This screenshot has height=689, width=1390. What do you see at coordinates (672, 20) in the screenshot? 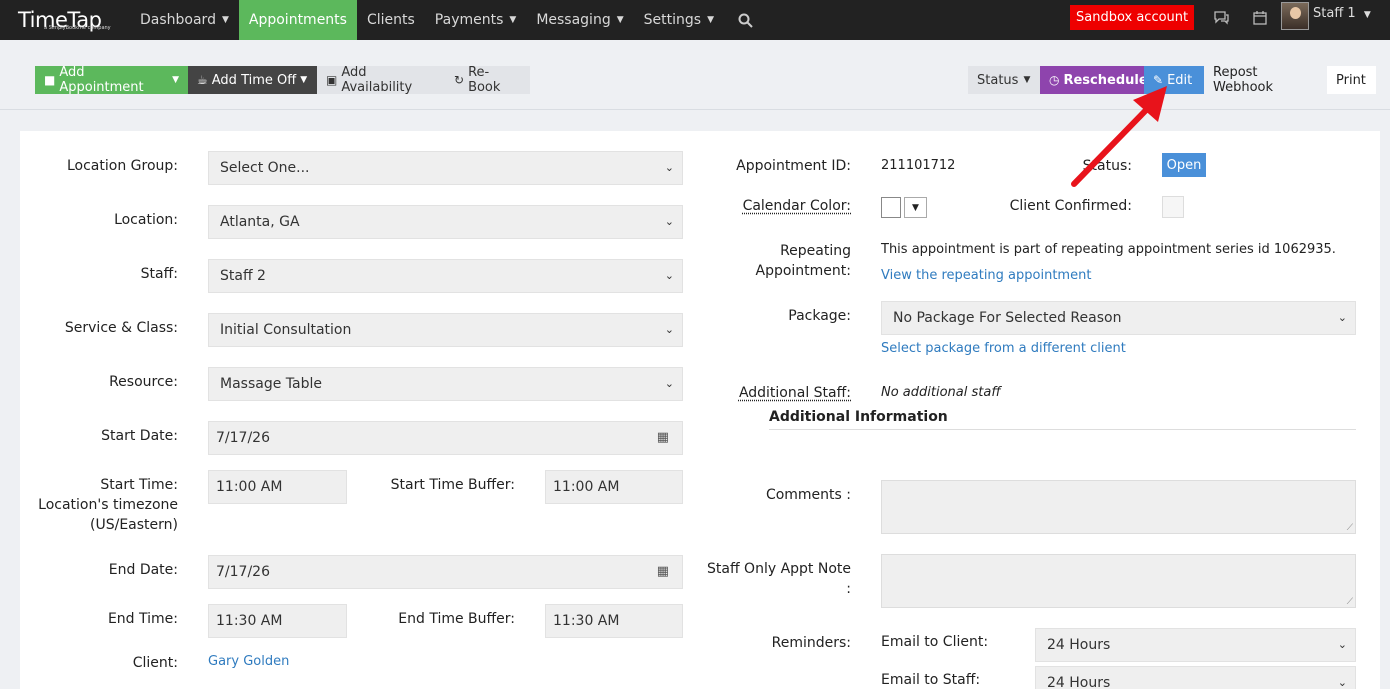
I see `nav-settings-label: Settings` at bounding box center [672, 20].